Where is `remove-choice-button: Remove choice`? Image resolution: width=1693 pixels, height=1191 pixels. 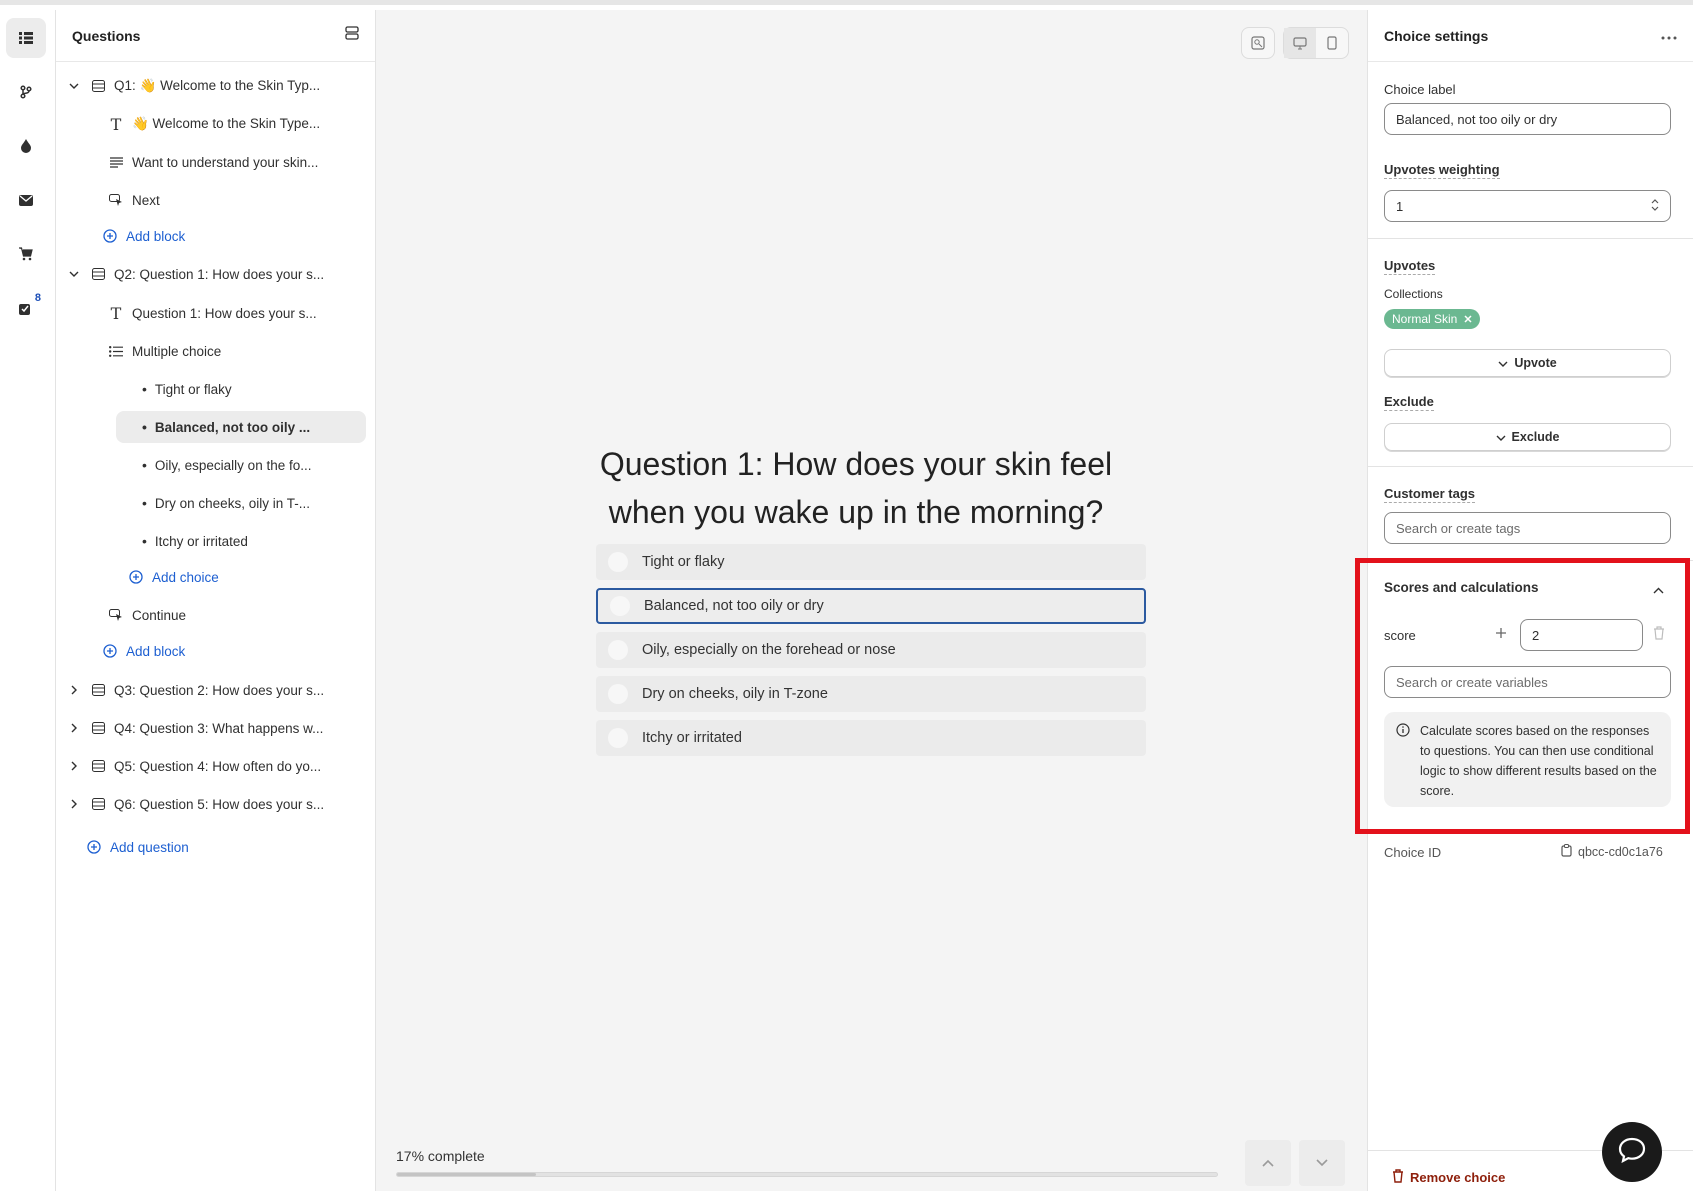
remove-choice-button: Remove choice is located at coordinates (1448, 1177).